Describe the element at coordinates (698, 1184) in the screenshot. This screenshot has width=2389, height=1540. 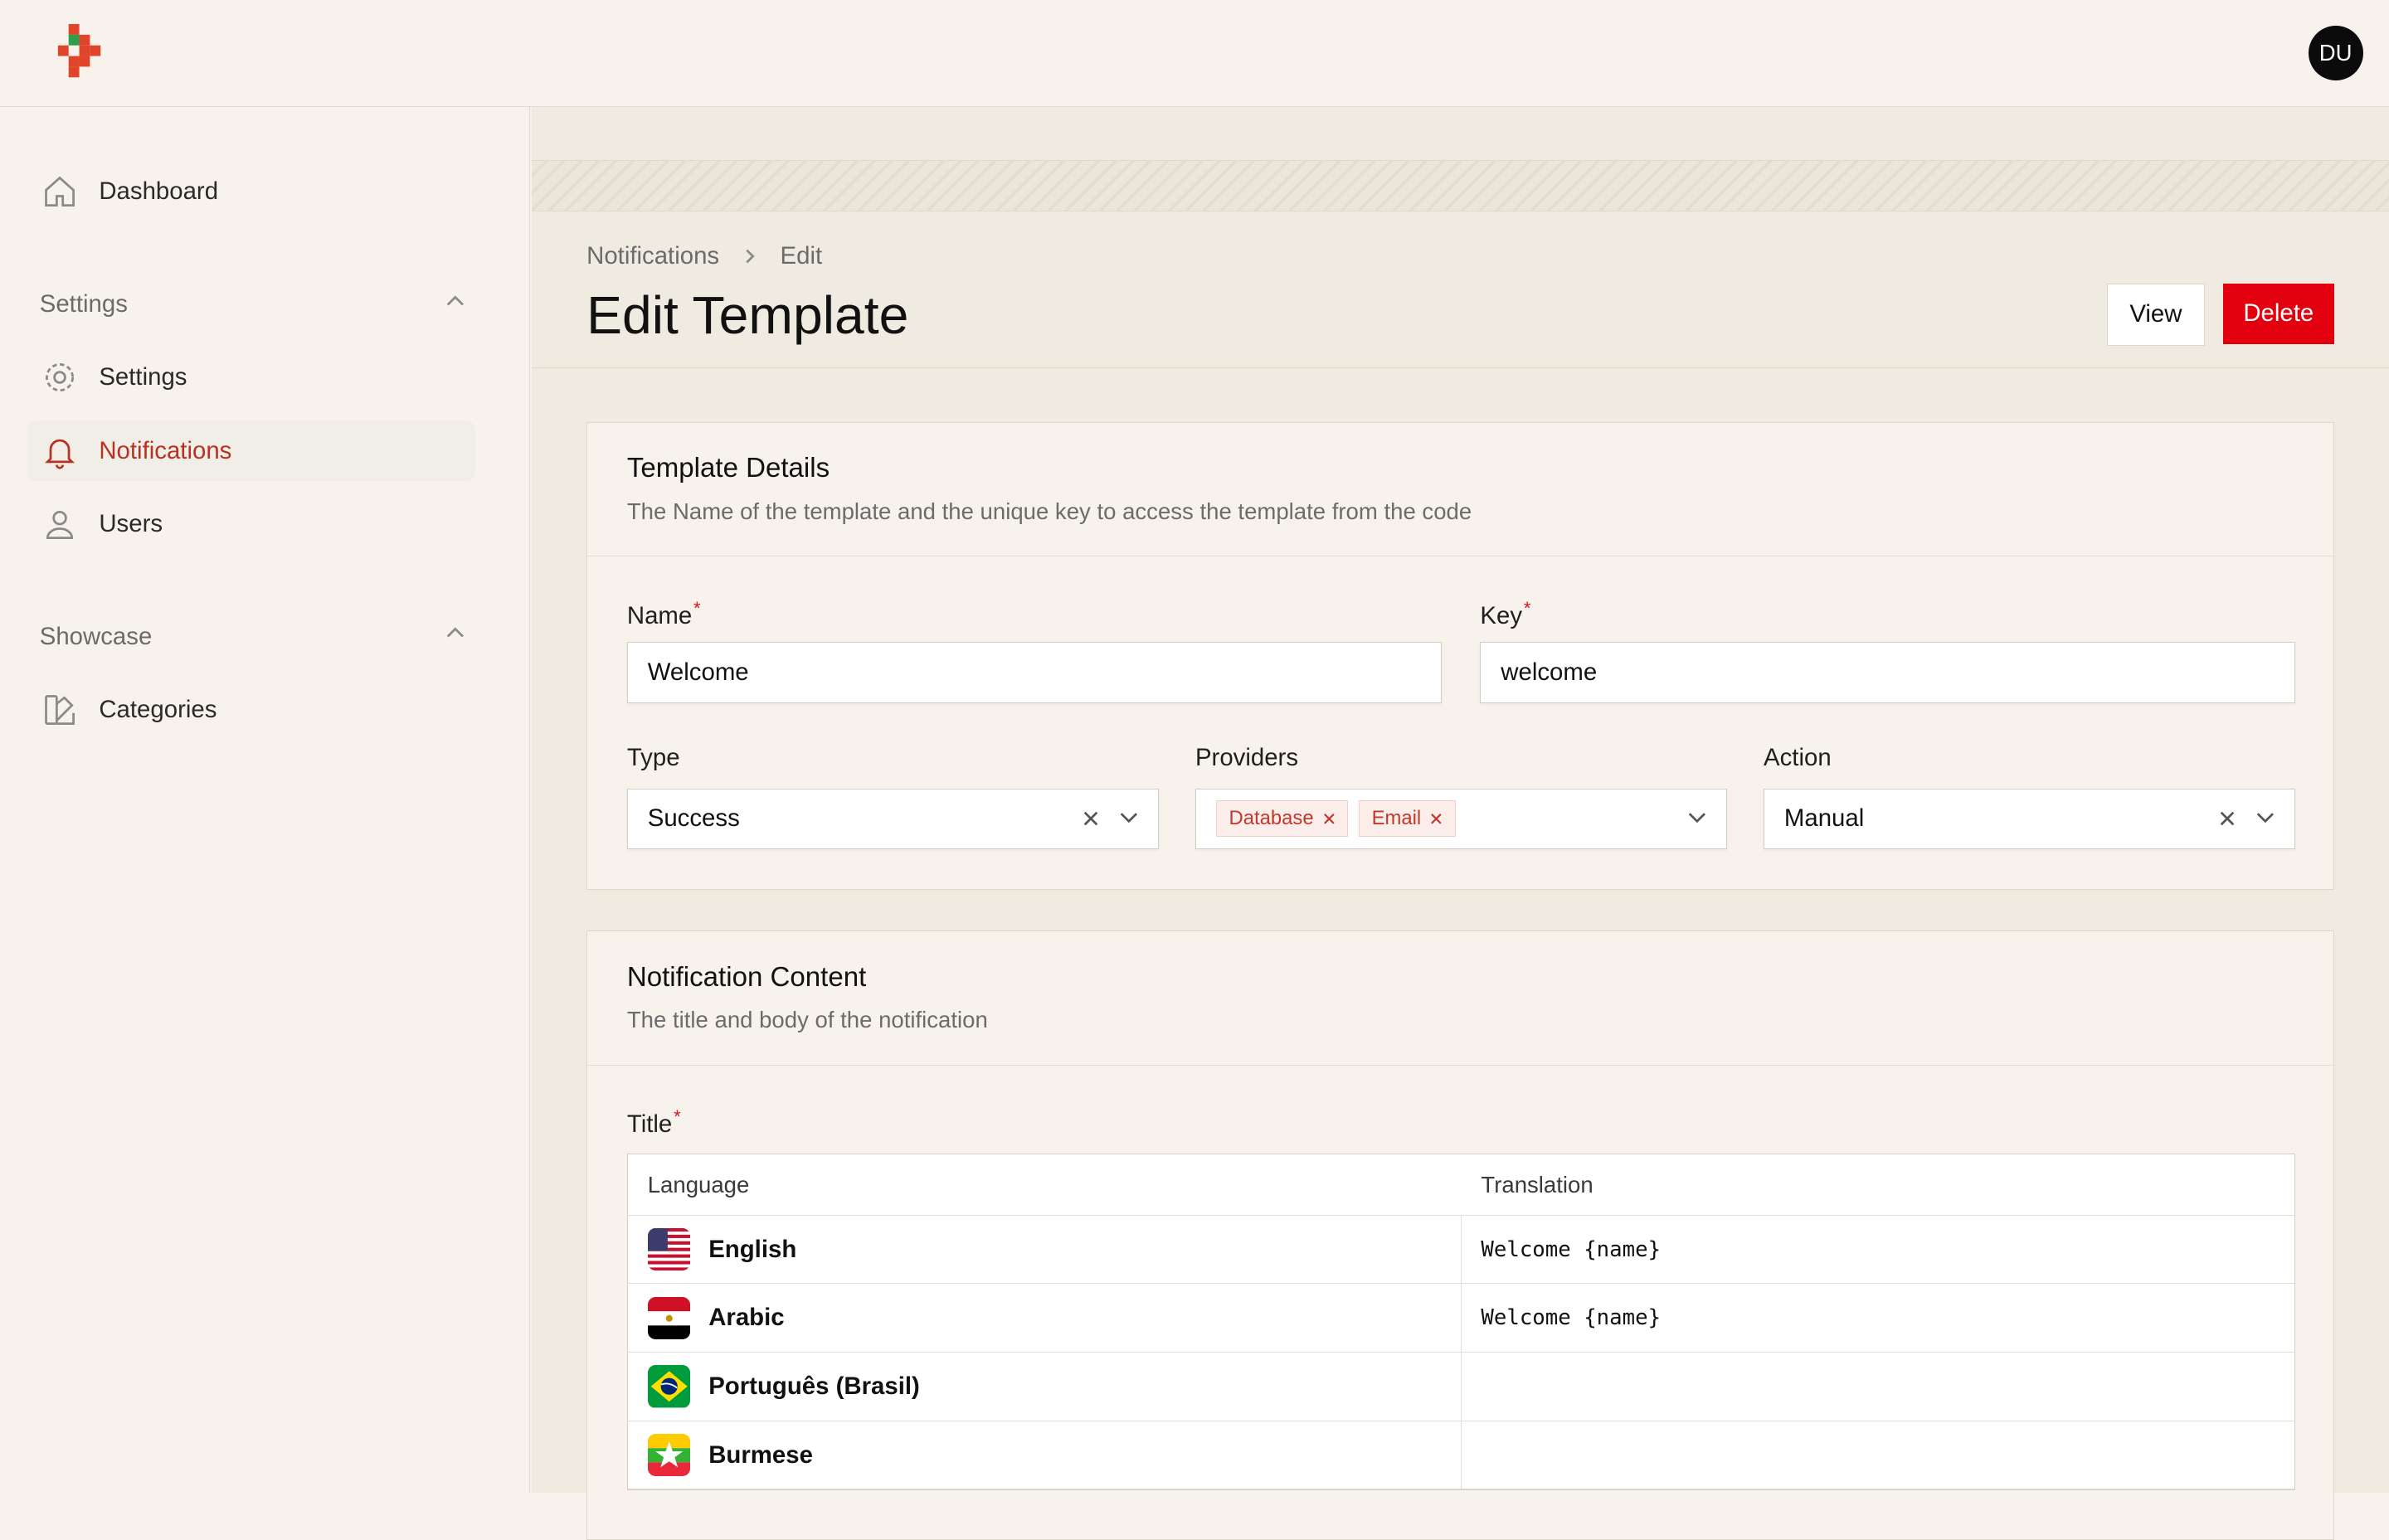
I see `column-header-language: Language` at that location.